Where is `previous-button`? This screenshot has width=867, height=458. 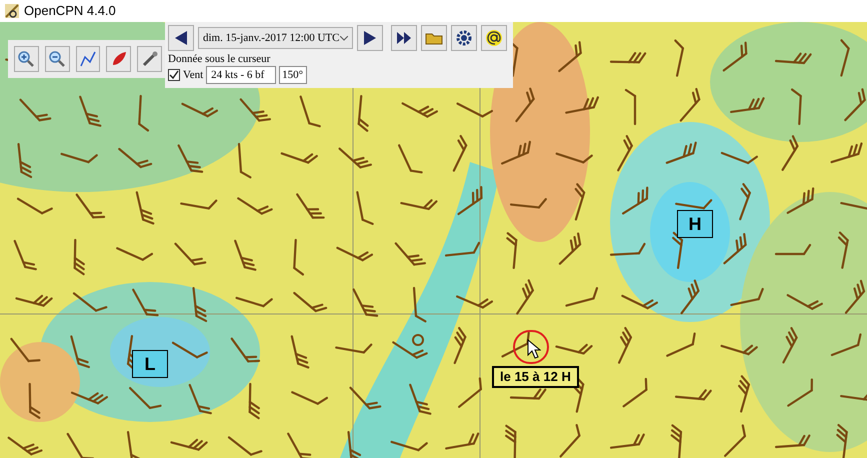
previous-button is located at coordinates (181, 38).